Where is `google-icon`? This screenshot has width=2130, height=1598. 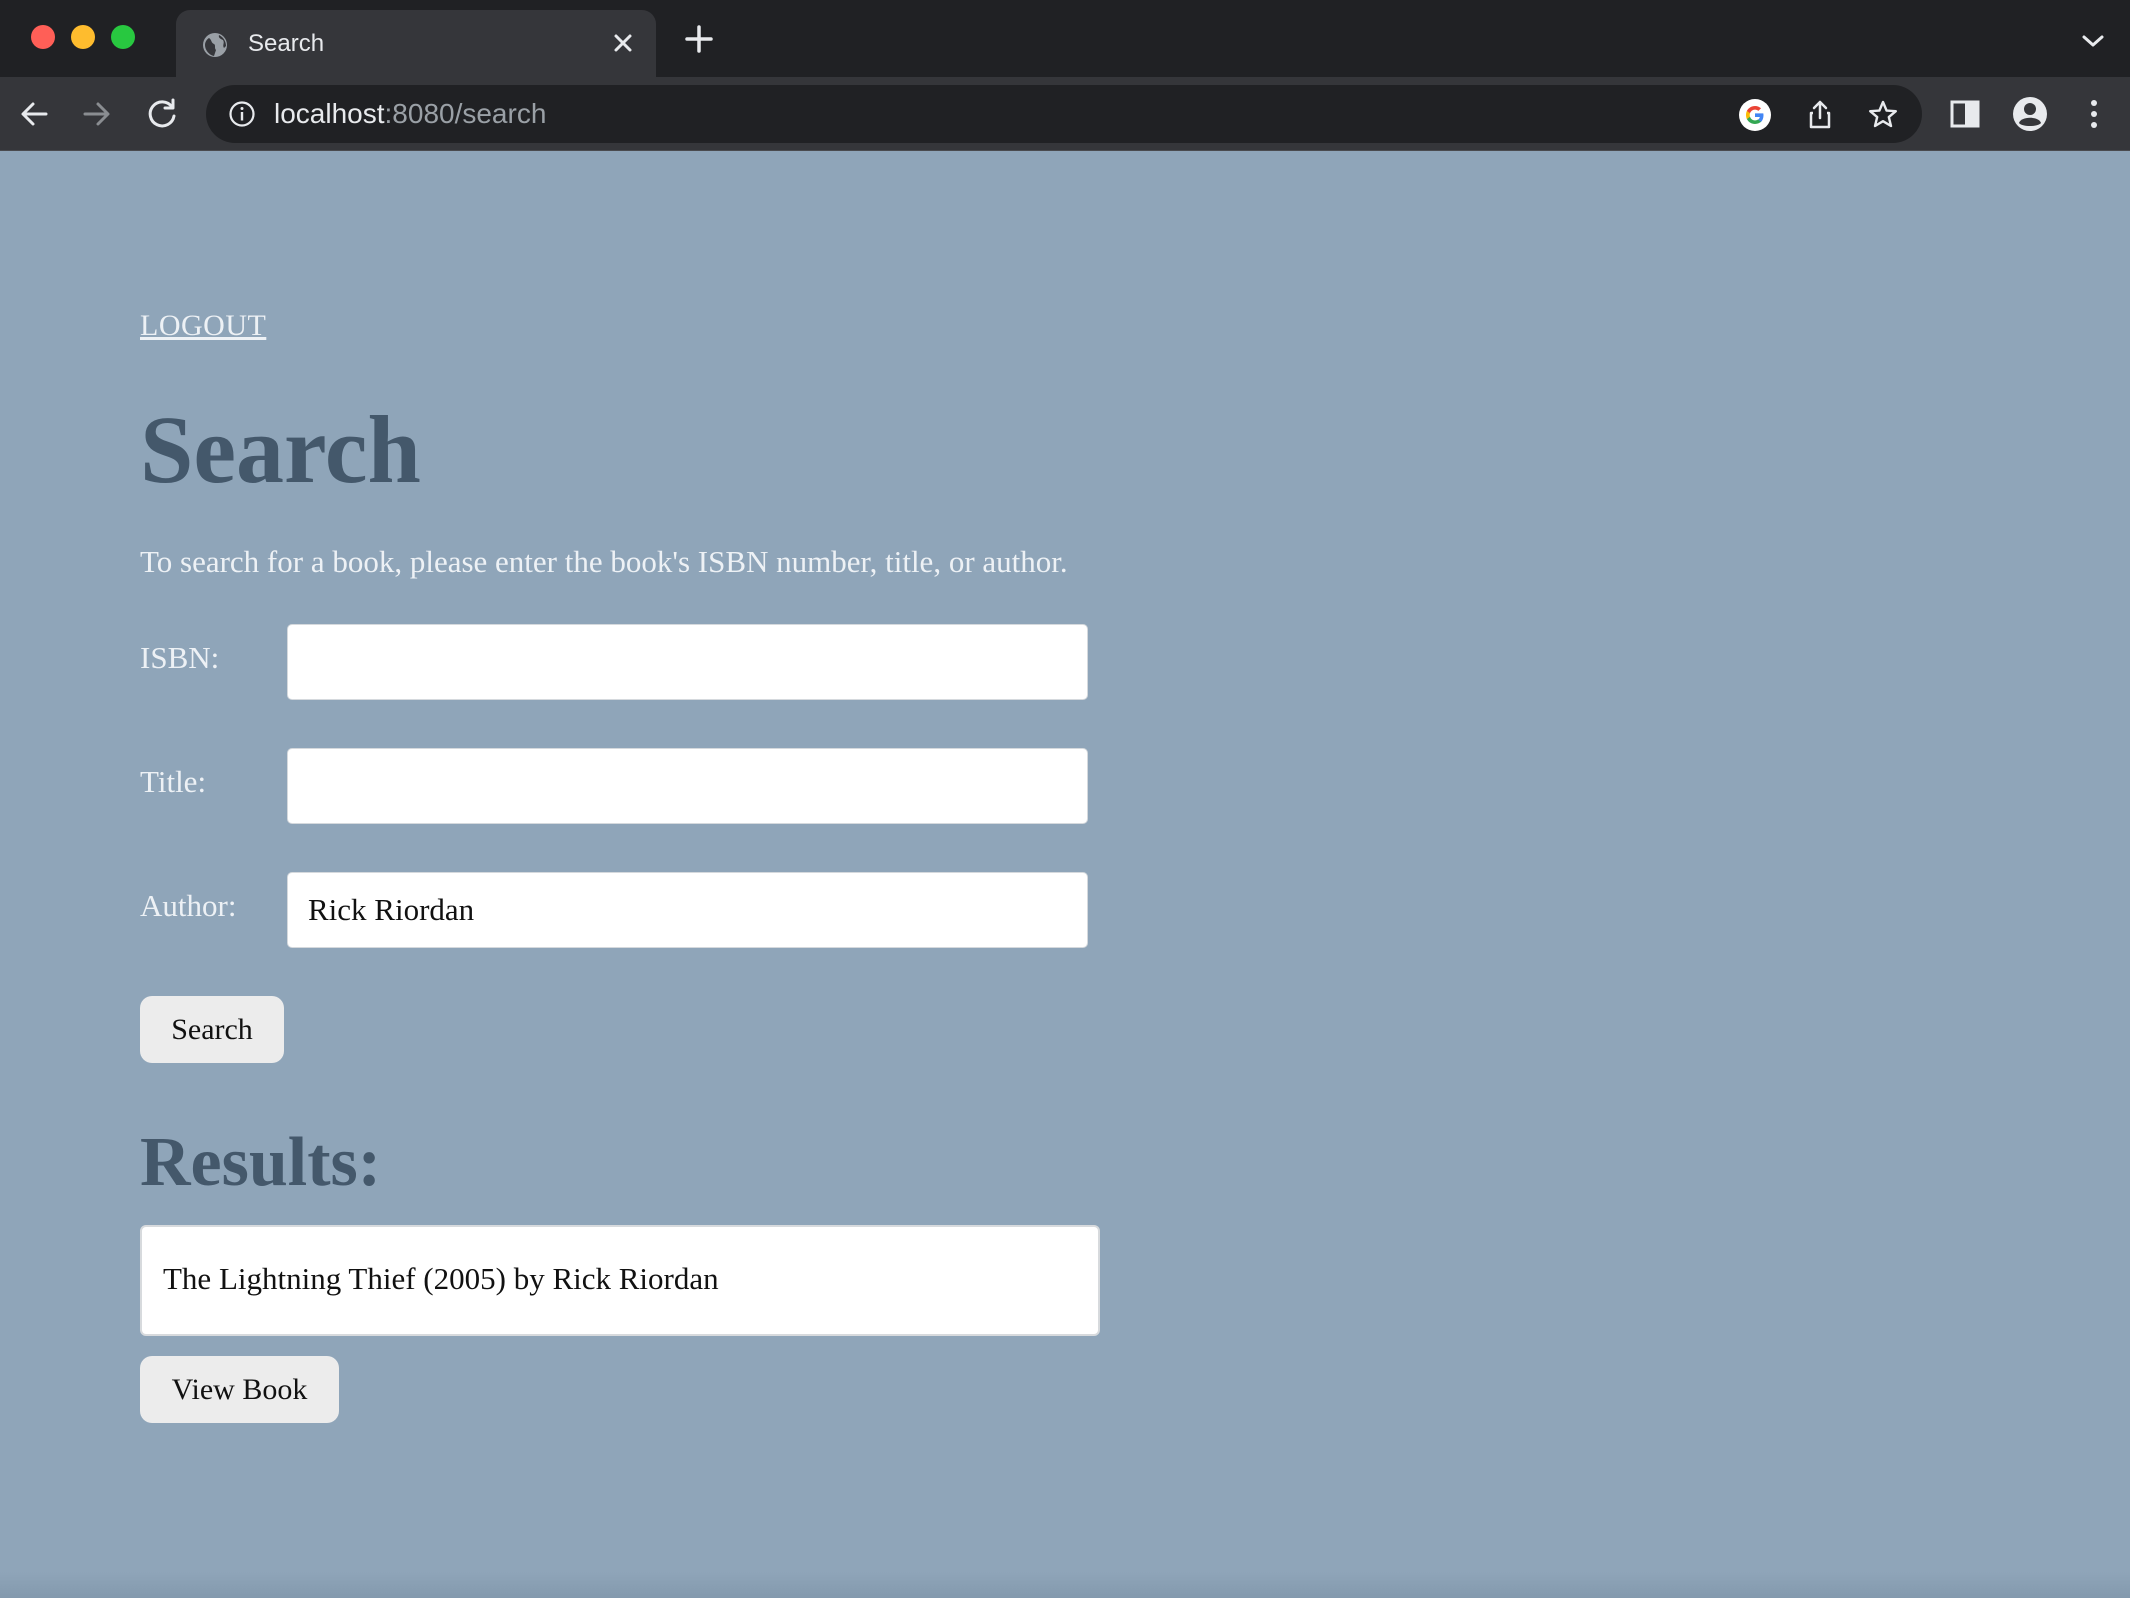 google-icon is located at coordinates (1755, 115).